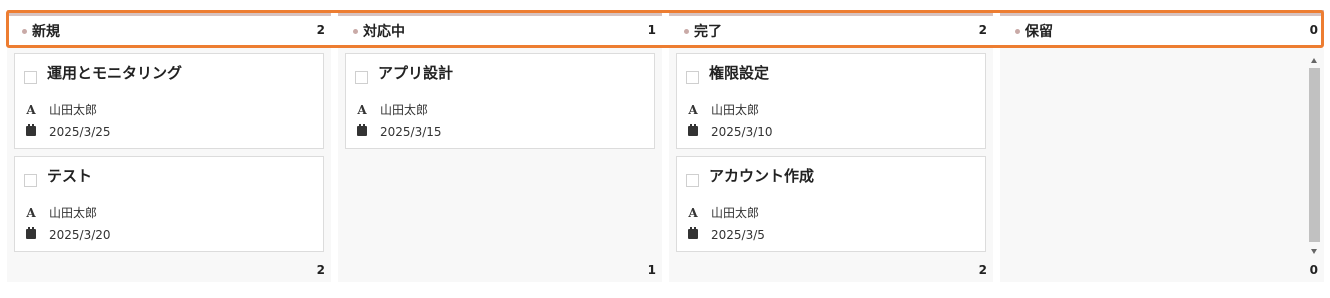 This screenshot has height=298, width=1330. Describe the element at coordinates (831, 29) in the screenshot. I see `column-header: 完了 2` at that location.